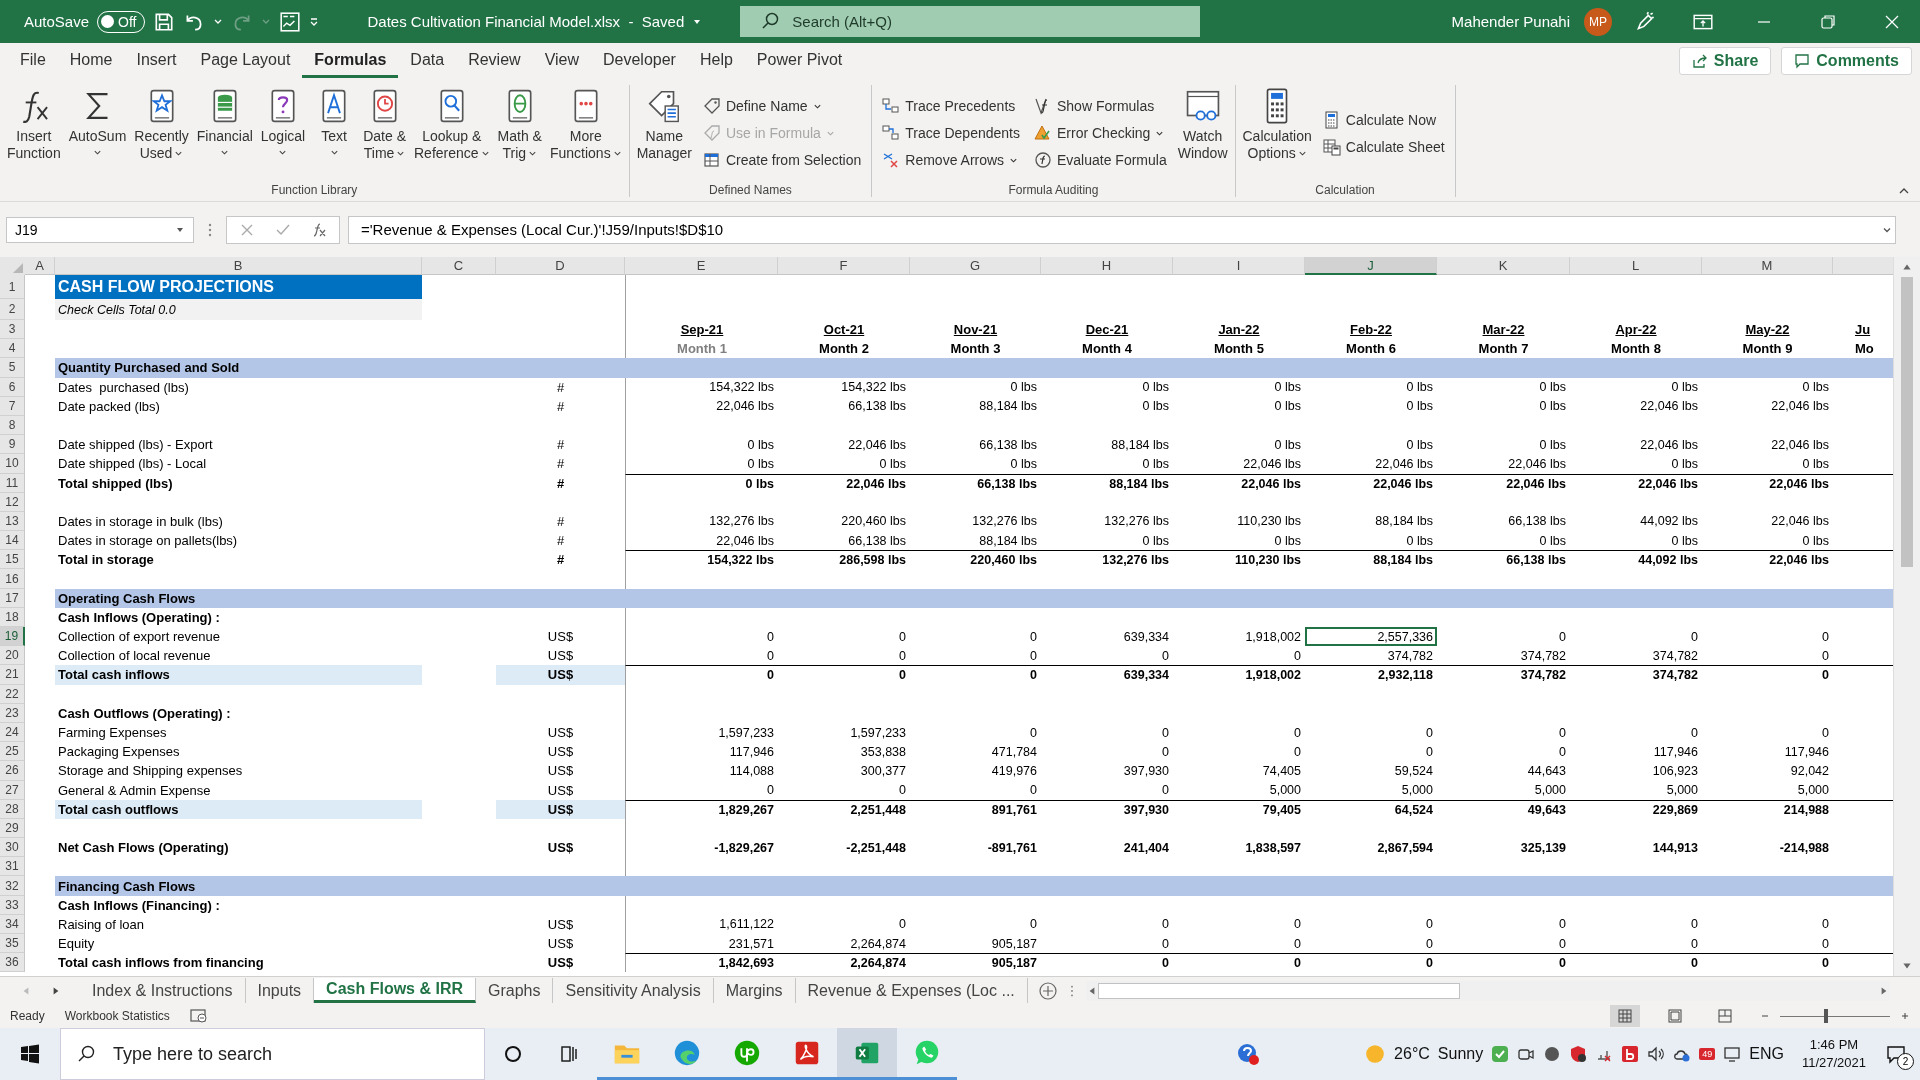 The width and height of the screenshot is (1920, 1080). Describe the element at coordinates (163, 990) in the screenshot. I see `sheet-tab: Index & Instructions` at that location.